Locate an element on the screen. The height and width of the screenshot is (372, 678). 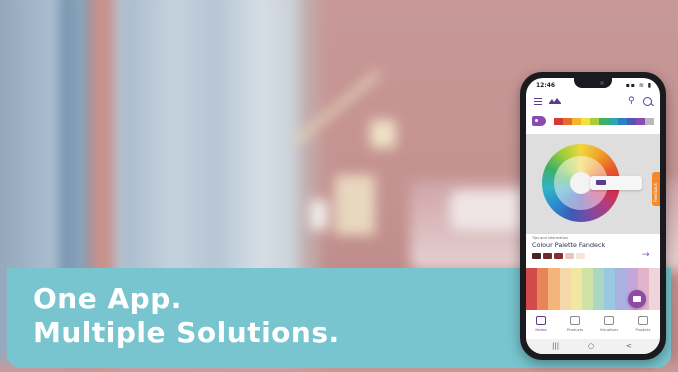
picture-frame is located at coordinates (355, 205).